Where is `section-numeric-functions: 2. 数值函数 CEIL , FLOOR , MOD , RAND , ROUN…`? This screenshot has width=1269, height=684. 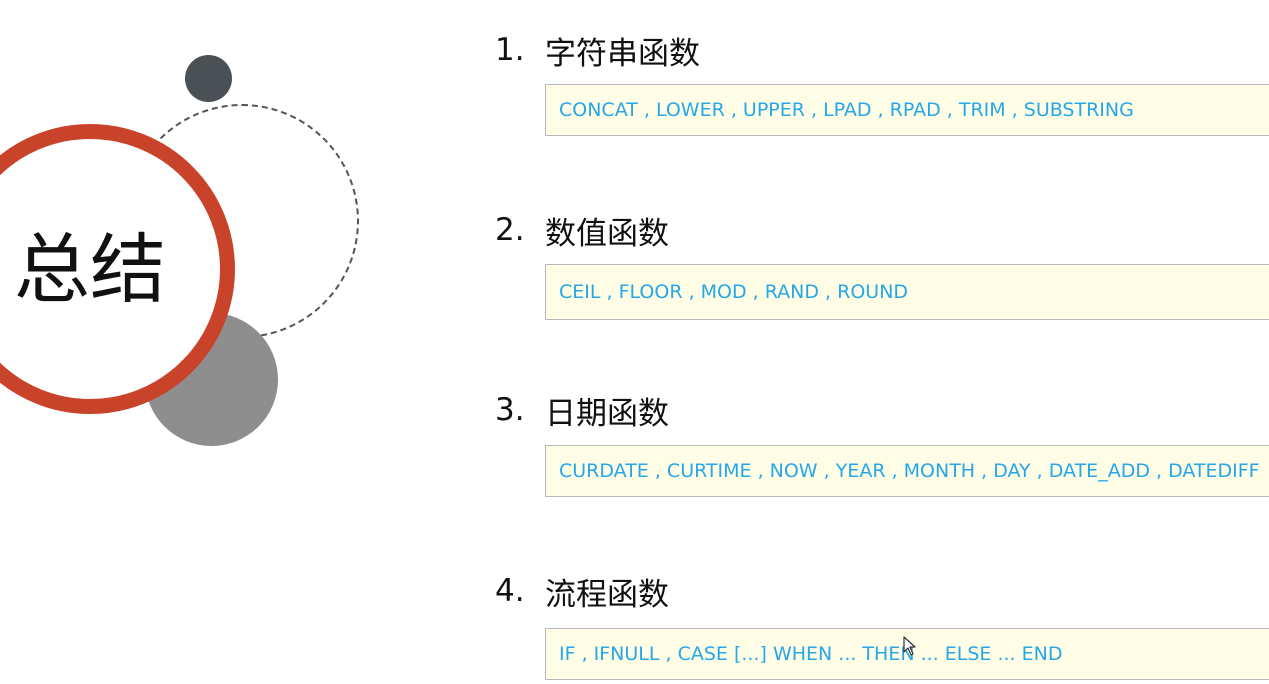 section-numeric-functions: 2. 数值函数 CEIL , FLOOR , MOD , RAND , ROUN… is located at coordinates (882, 265).